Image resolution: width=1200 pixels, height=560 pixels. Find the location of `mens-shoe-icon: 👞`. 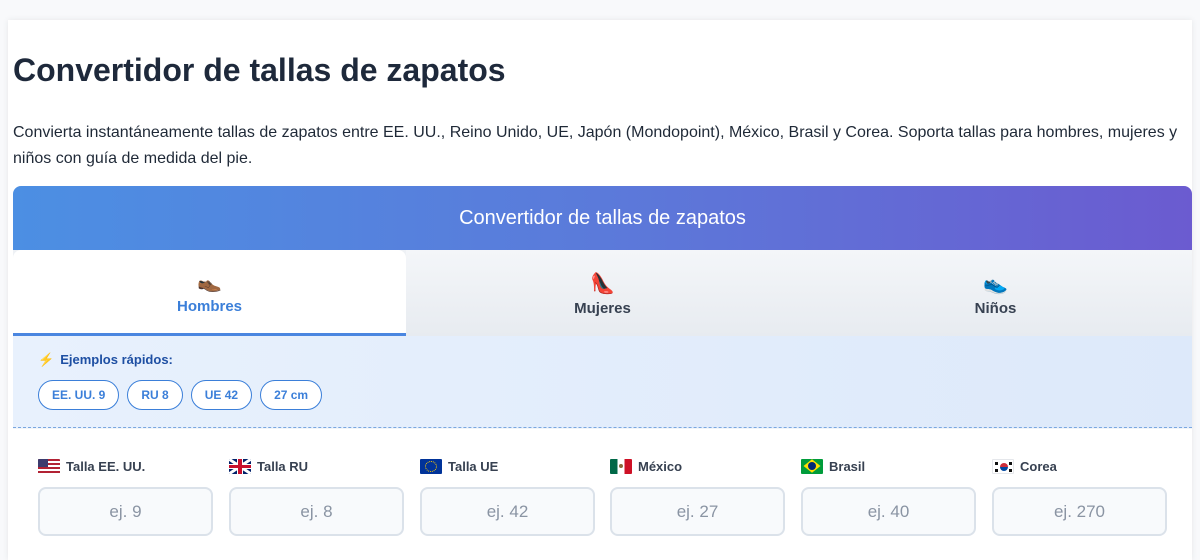

mens-shoe-icon: 👞 is located at coordinates (209, 282).